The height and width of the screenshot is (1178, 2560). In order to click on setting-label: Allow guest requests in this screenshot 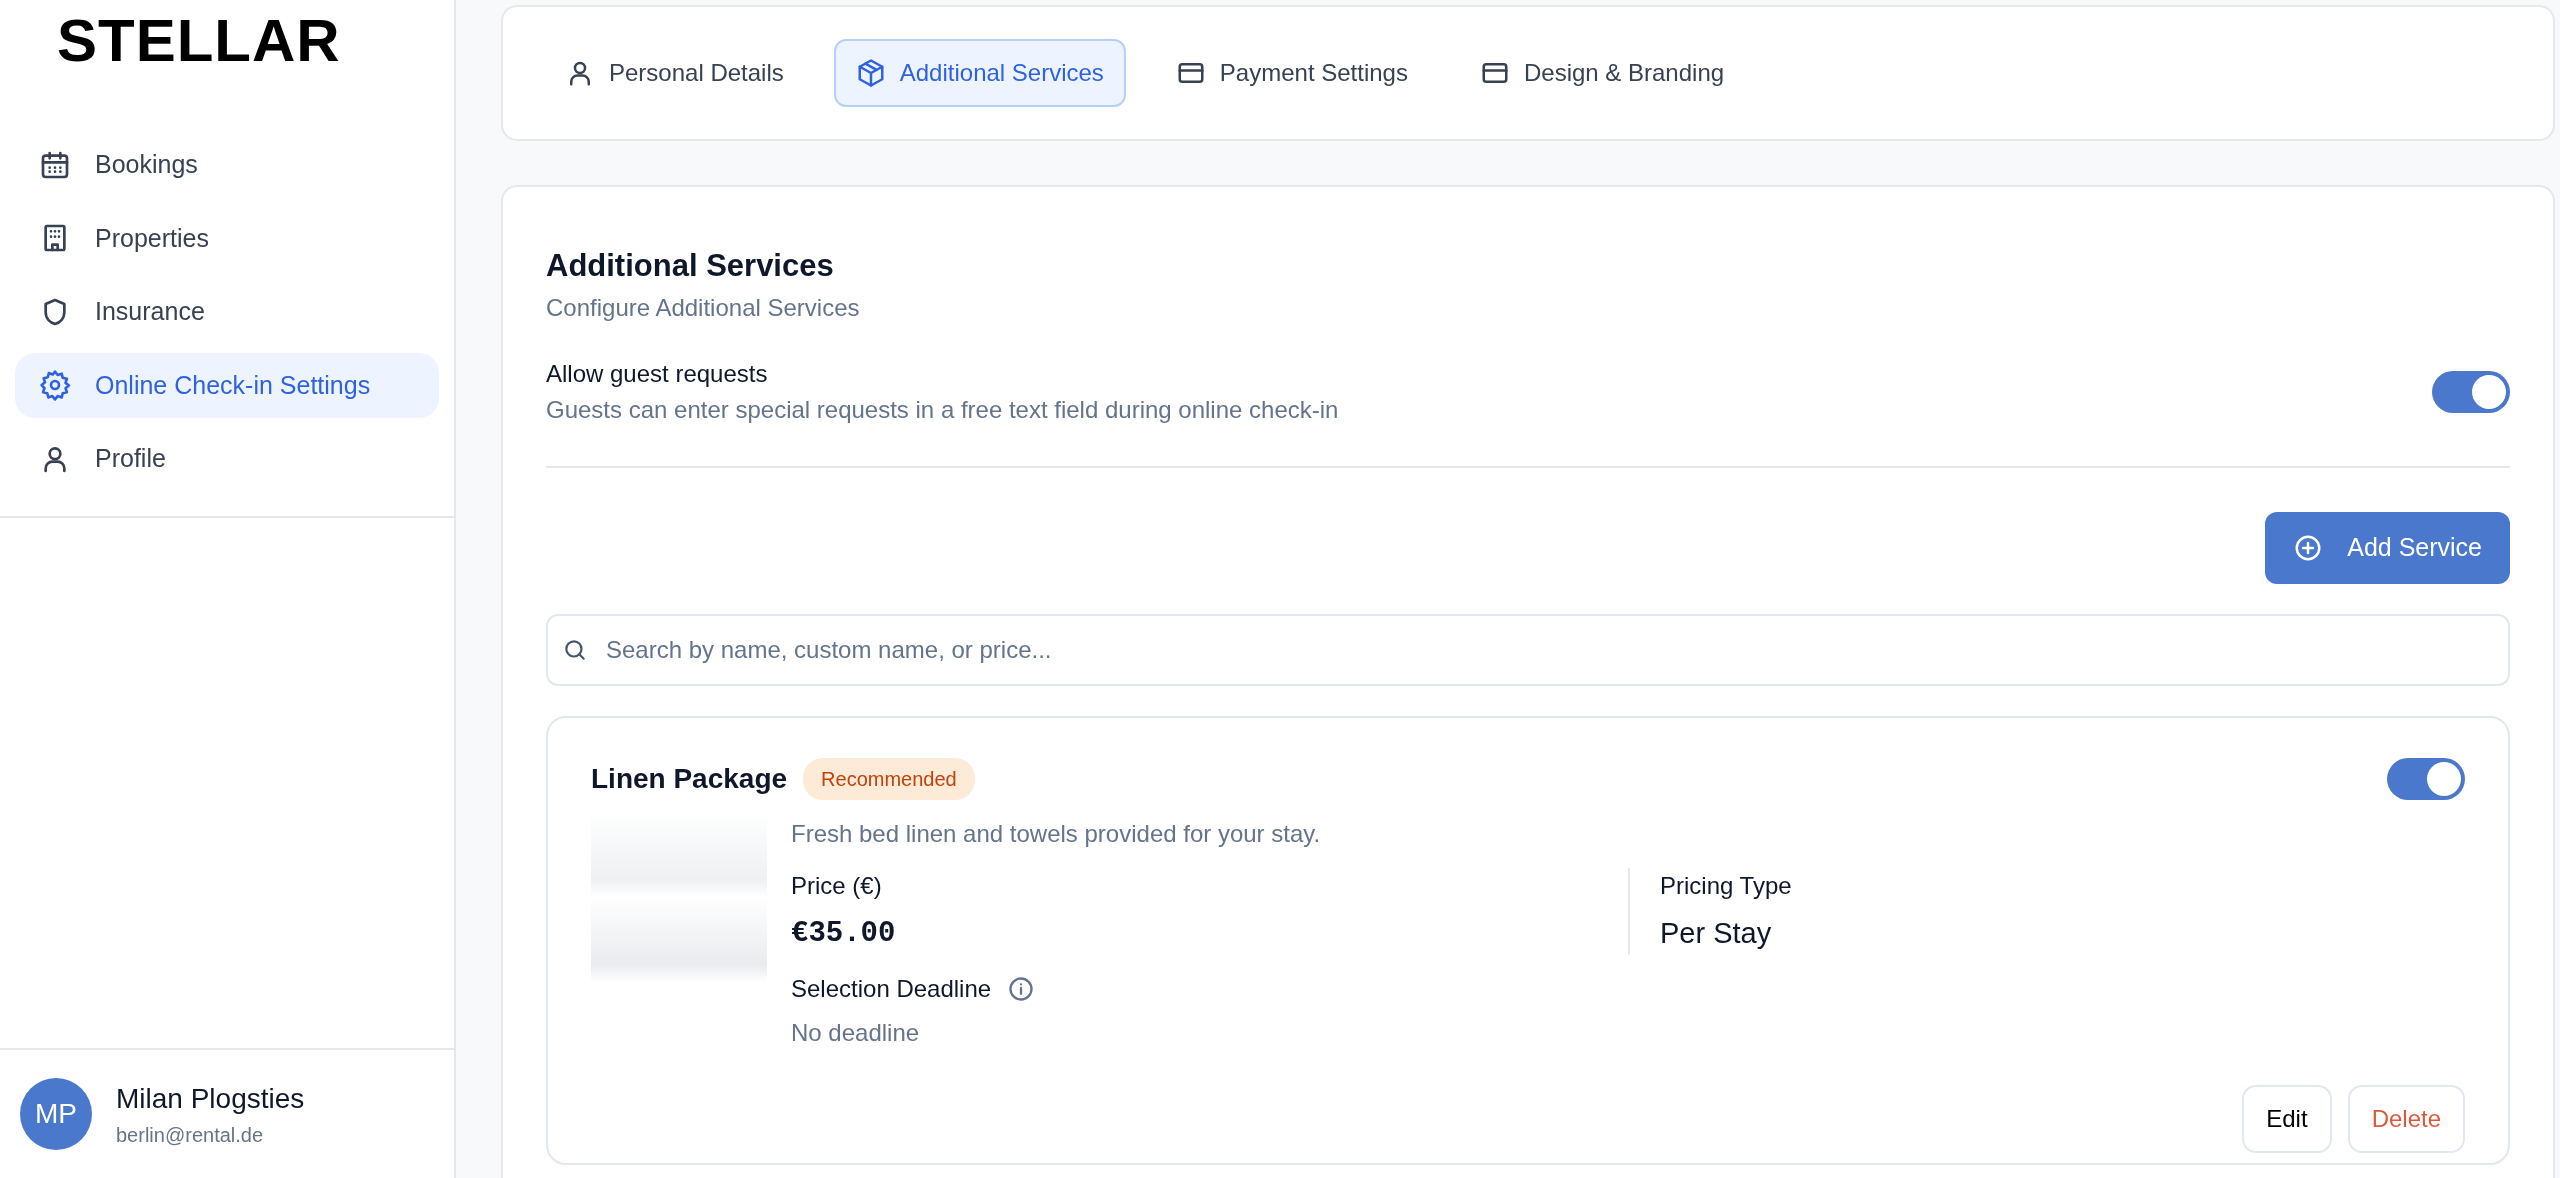, I will do `click(657, 373)`.